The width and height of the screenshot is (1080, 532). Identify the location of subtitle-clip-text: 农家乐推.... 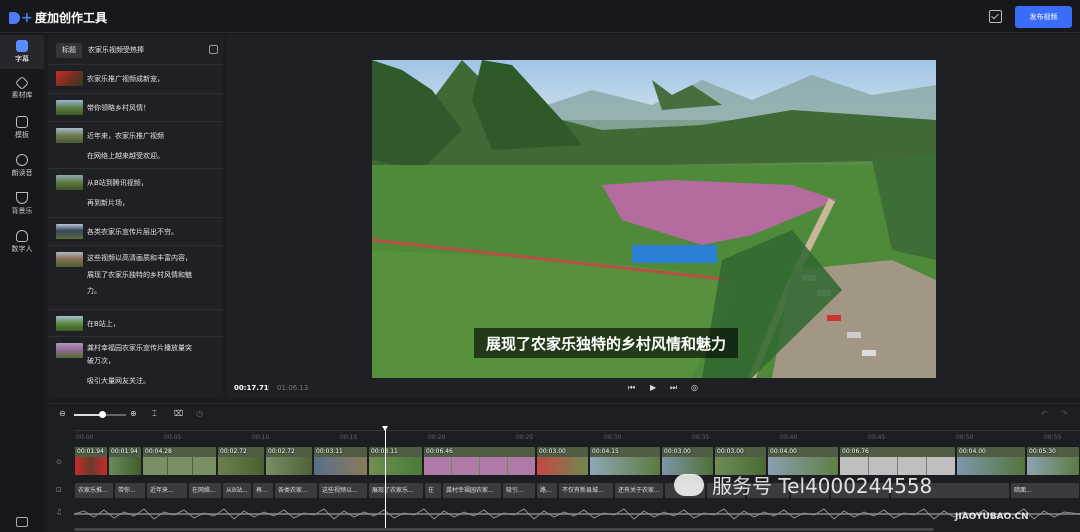
(93, 490).